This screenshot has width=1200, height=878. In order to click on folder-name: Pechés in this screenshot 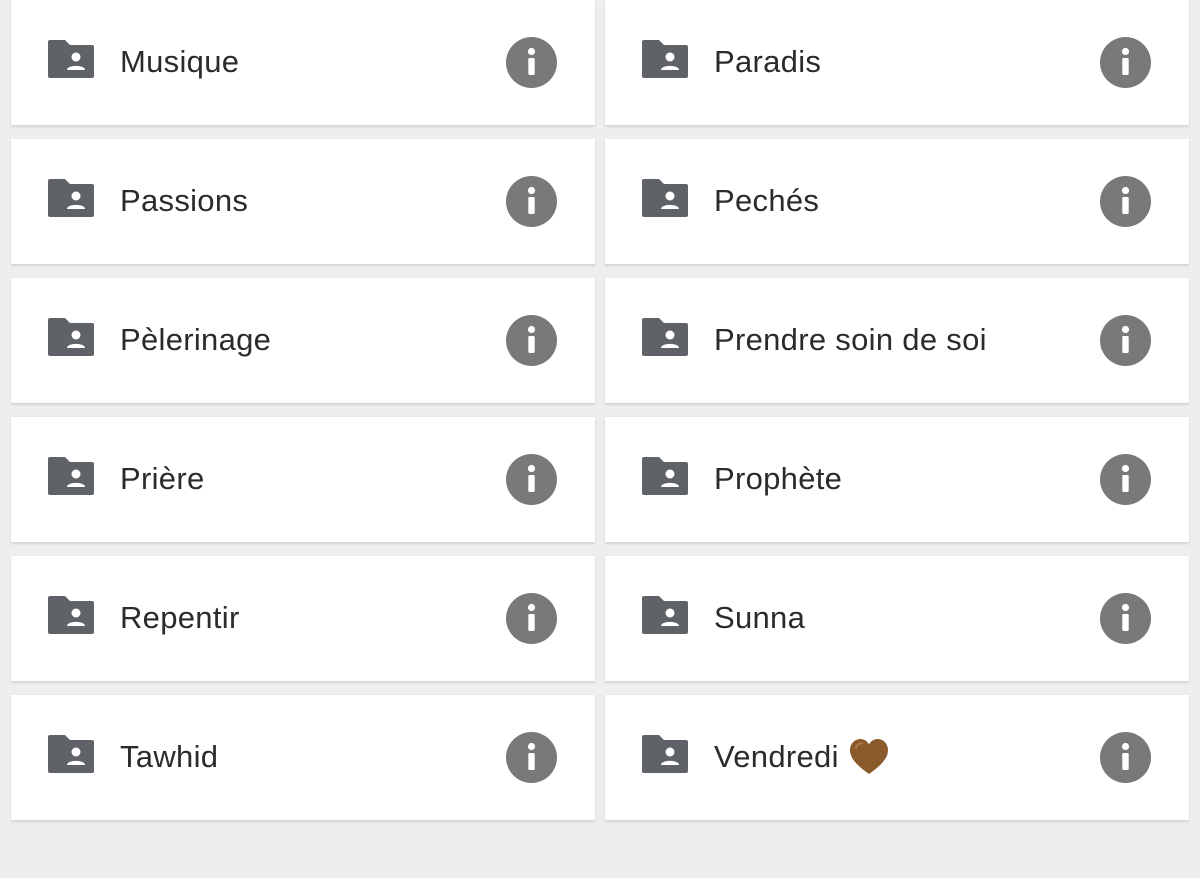, I will do `click(767, 200)`.